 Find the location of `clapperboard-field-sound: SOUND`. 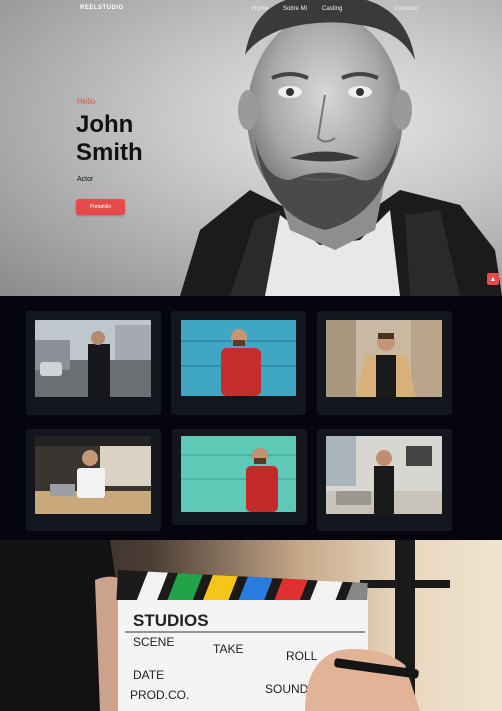

clapperboard-field-sound: SOUND is located at coordinates (287, 689).